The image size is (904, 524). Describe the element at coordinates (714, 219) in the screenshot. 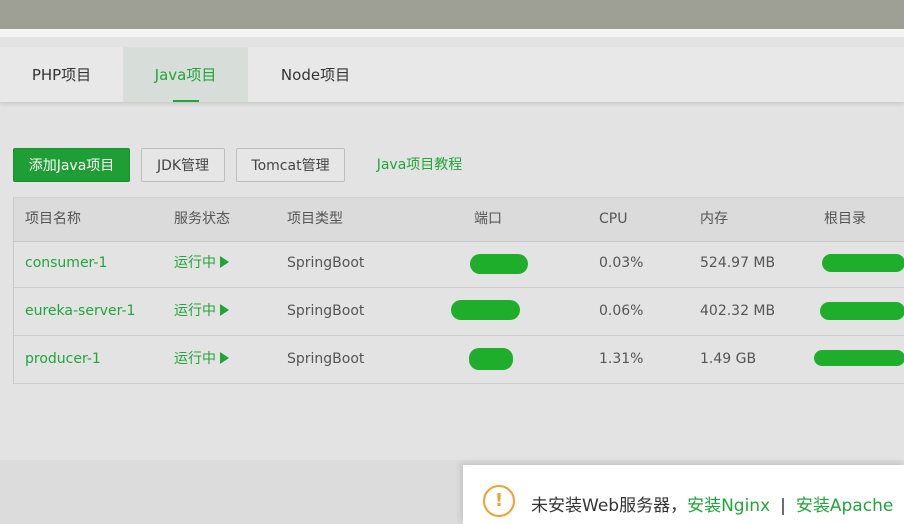

I see `column-header-memory: 内存` at that location.